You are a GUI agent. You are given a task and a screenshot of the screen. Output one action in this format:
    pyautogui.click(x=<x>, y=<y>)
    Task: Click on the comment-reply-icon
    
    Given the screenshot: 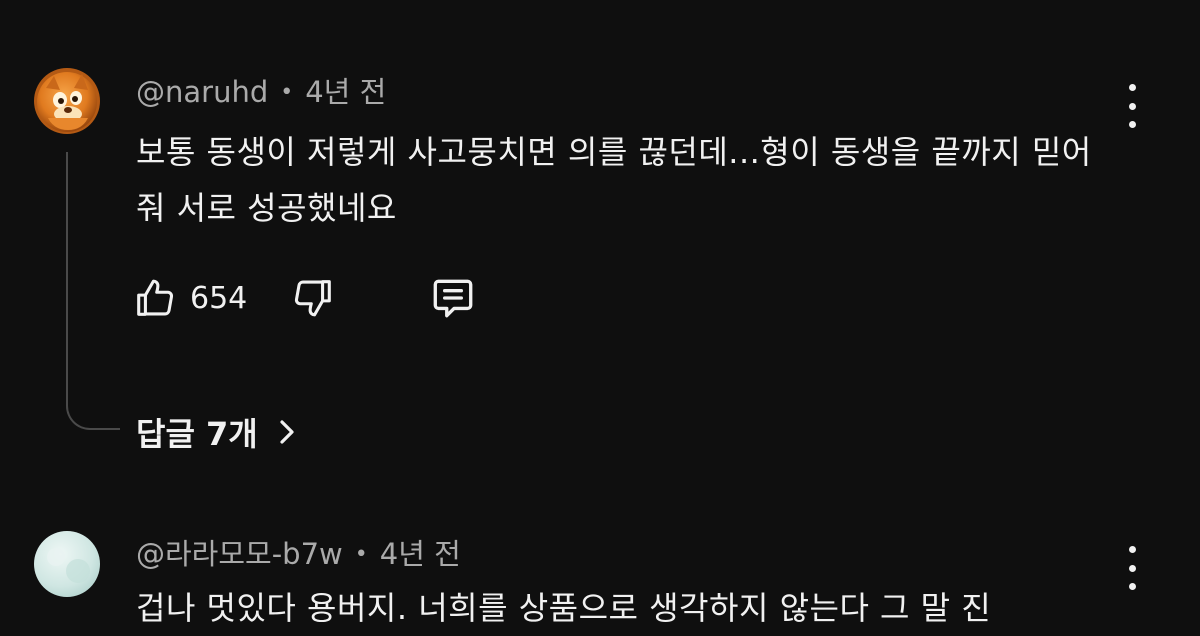 What is the action you would take?
    pyautogui.click(x=453, y=298)
    